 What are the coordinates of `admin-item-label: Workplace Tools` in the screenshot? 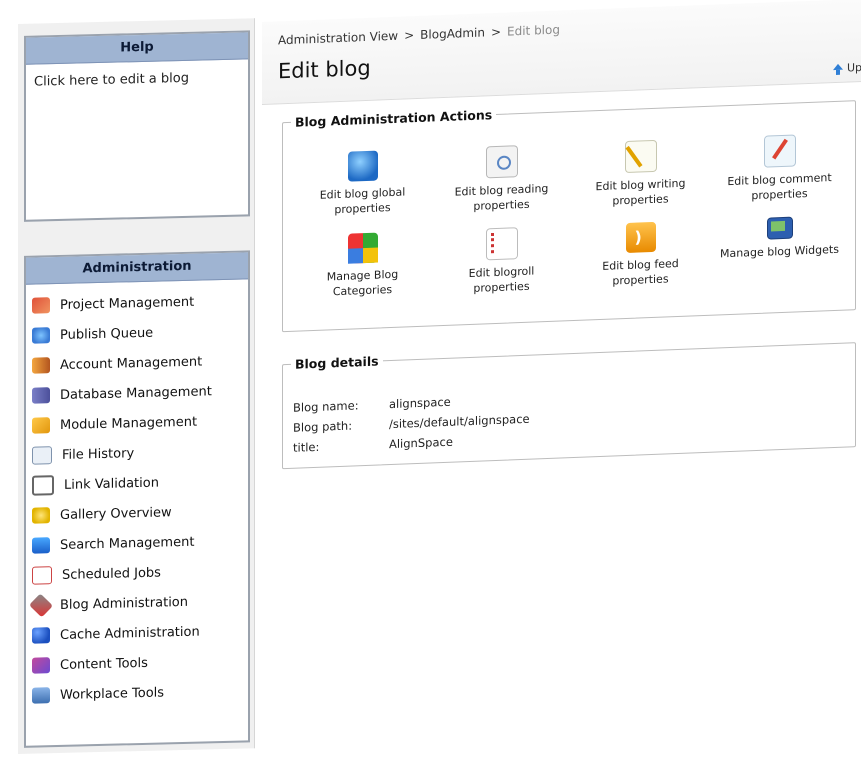 It's located at (112, 693).